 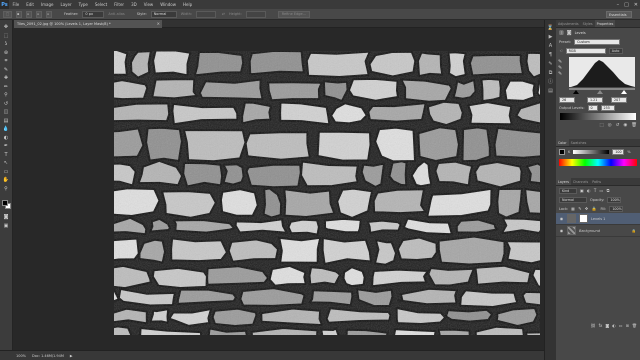 I want to click on dodge-icon: ◐, so click(x=6, y=138).